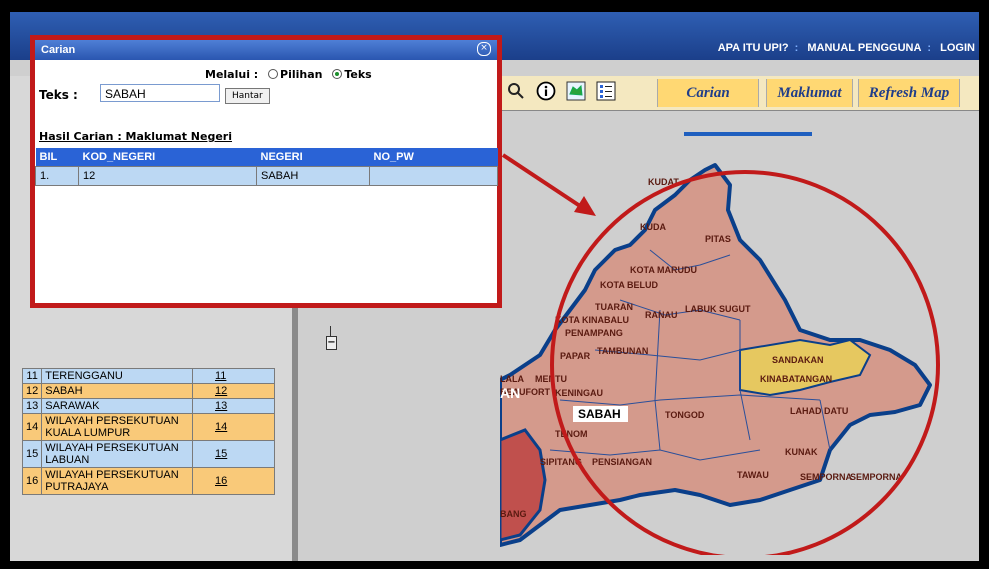 The image size is (989, 569). What do you see at coordinates (233, 391) in the screenshot?
I see `row-code-link: 12` at bounding box center [233, 391].